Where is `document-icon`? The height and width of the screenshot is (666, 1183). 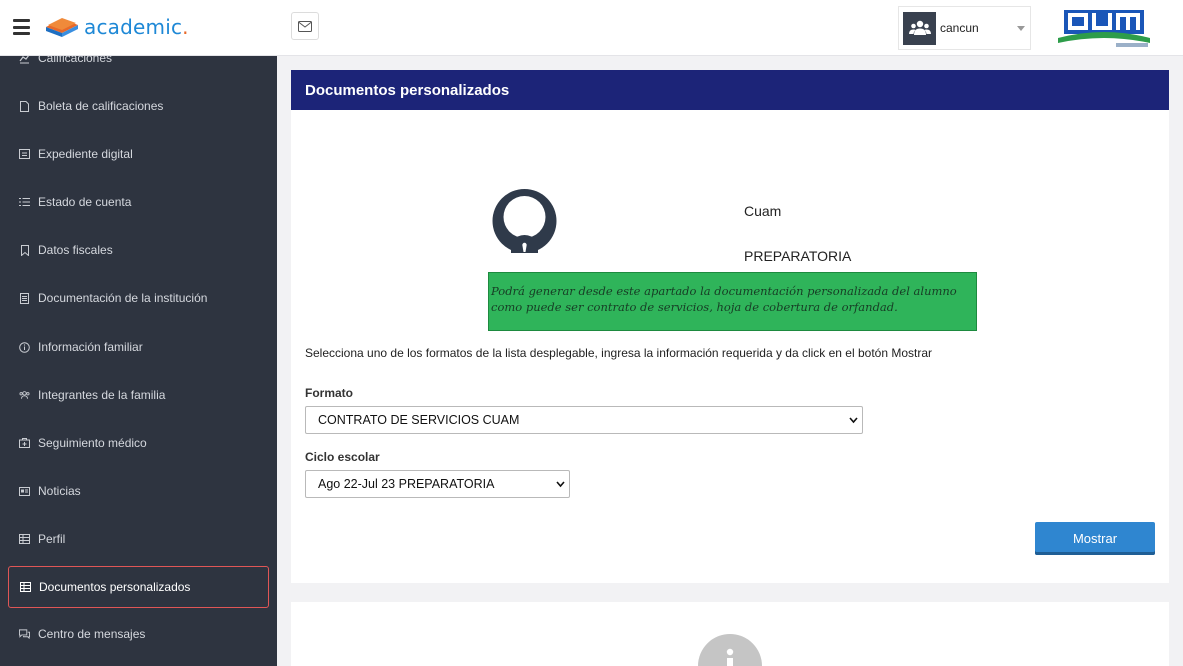 document-icon is located at coordinates (24, 298).